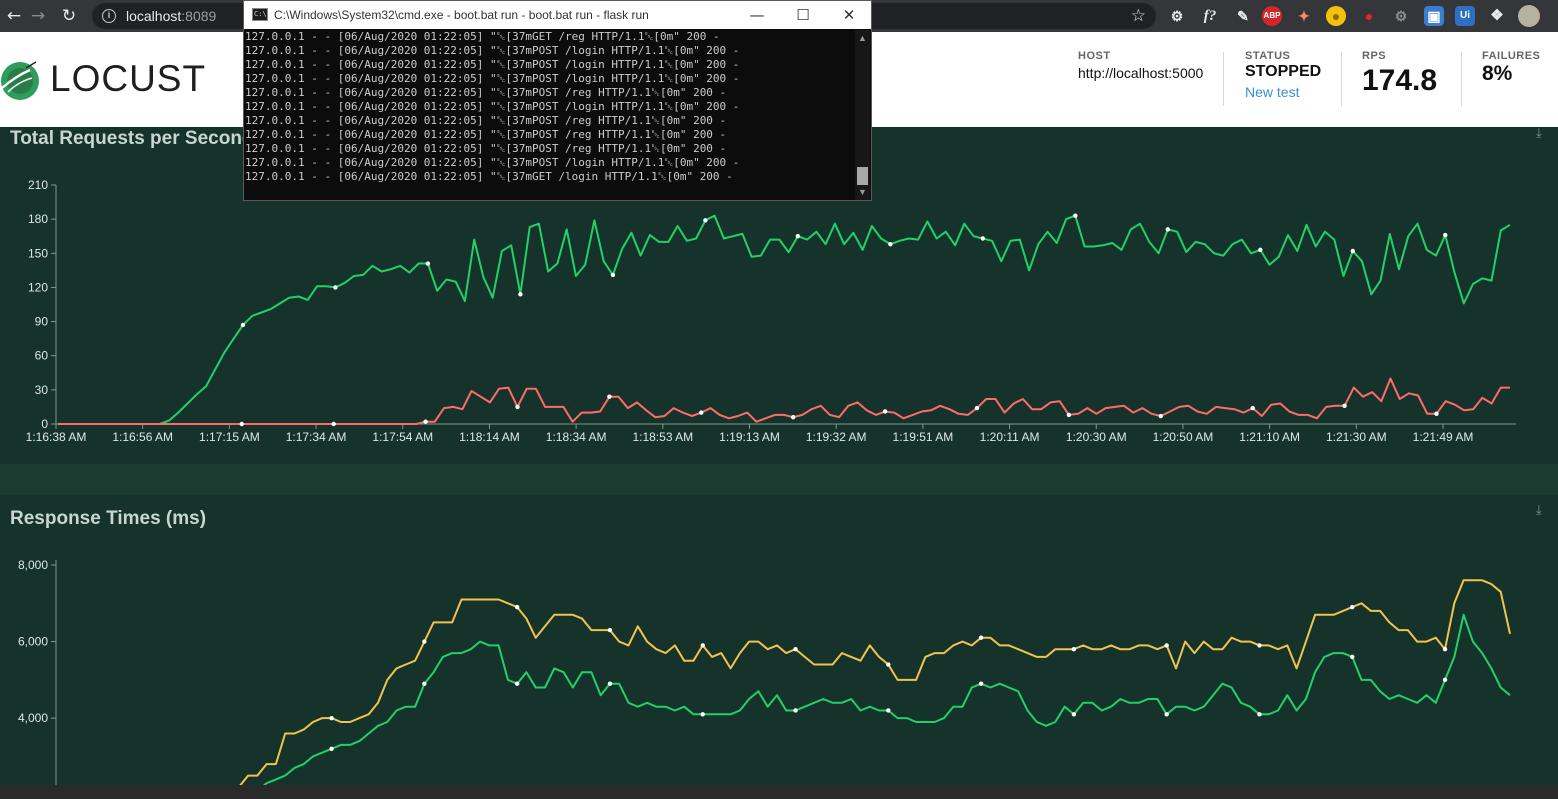  I want to click on x-tick-label: 1:19:13 AM, so click(749, 437).